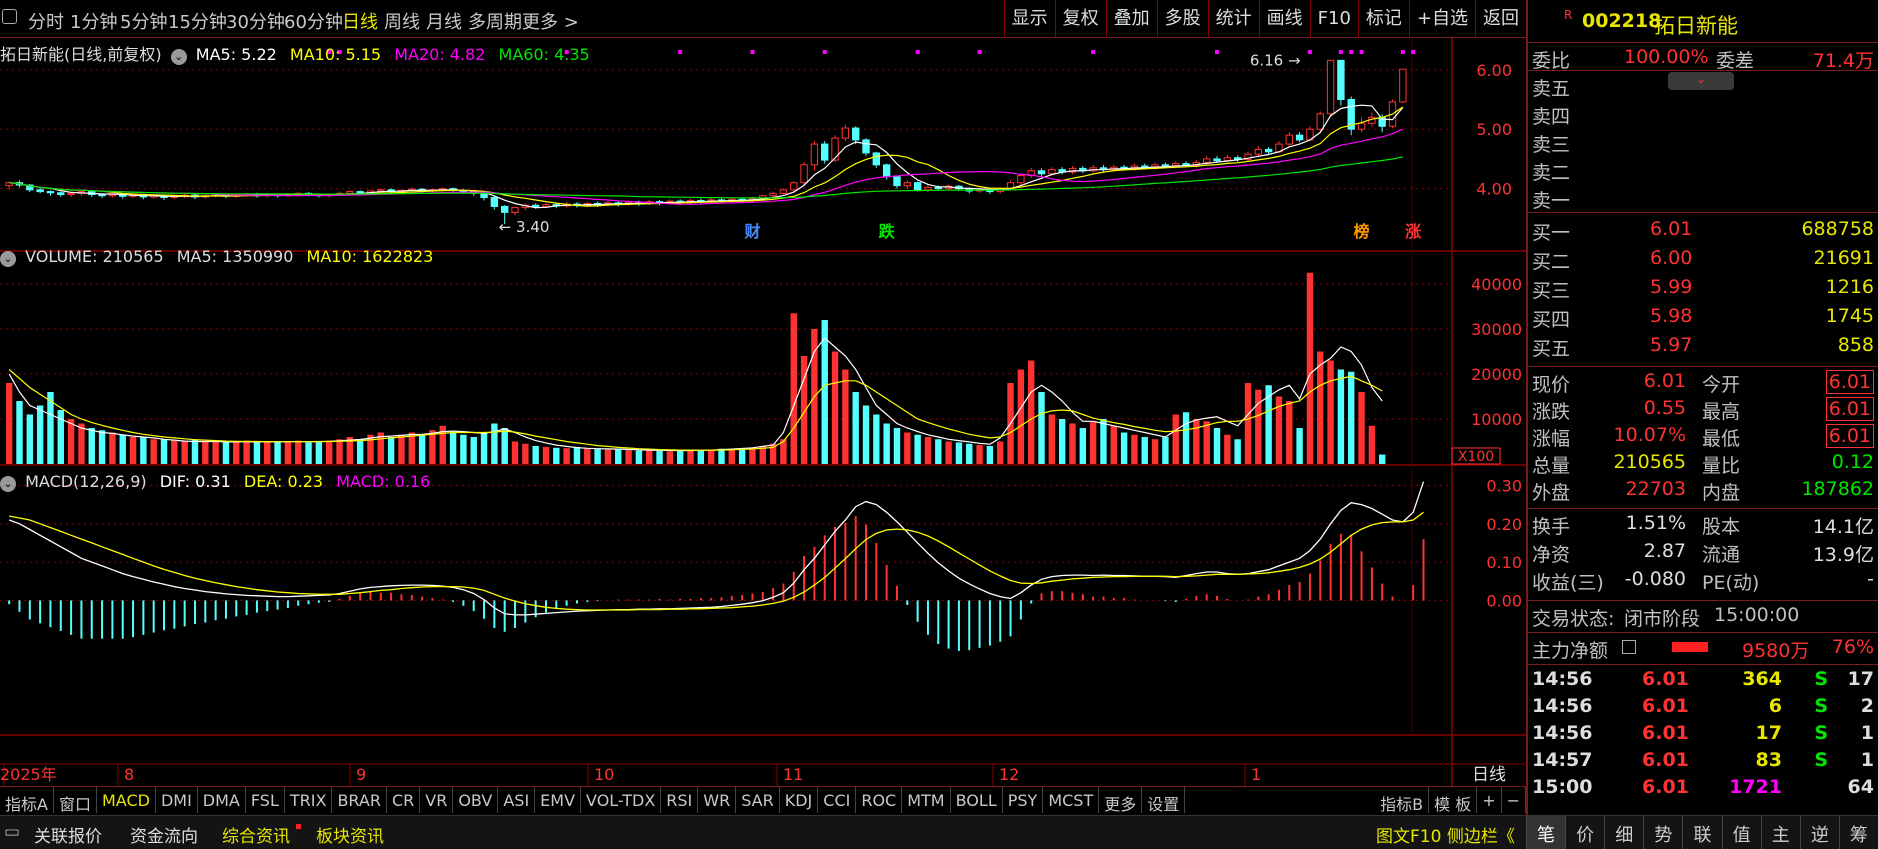  I want to click on toolbar-button-7: 标记, so click(1383, 19).